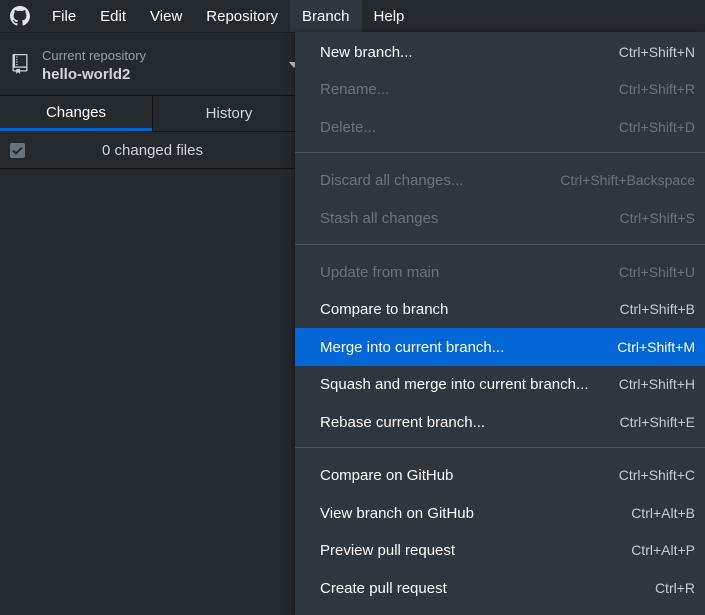 The height and width of the screenshot is (615, 705). I want to click on menu-item-delete: Delete... Ctrl+Shift+D, so click(500, 127).